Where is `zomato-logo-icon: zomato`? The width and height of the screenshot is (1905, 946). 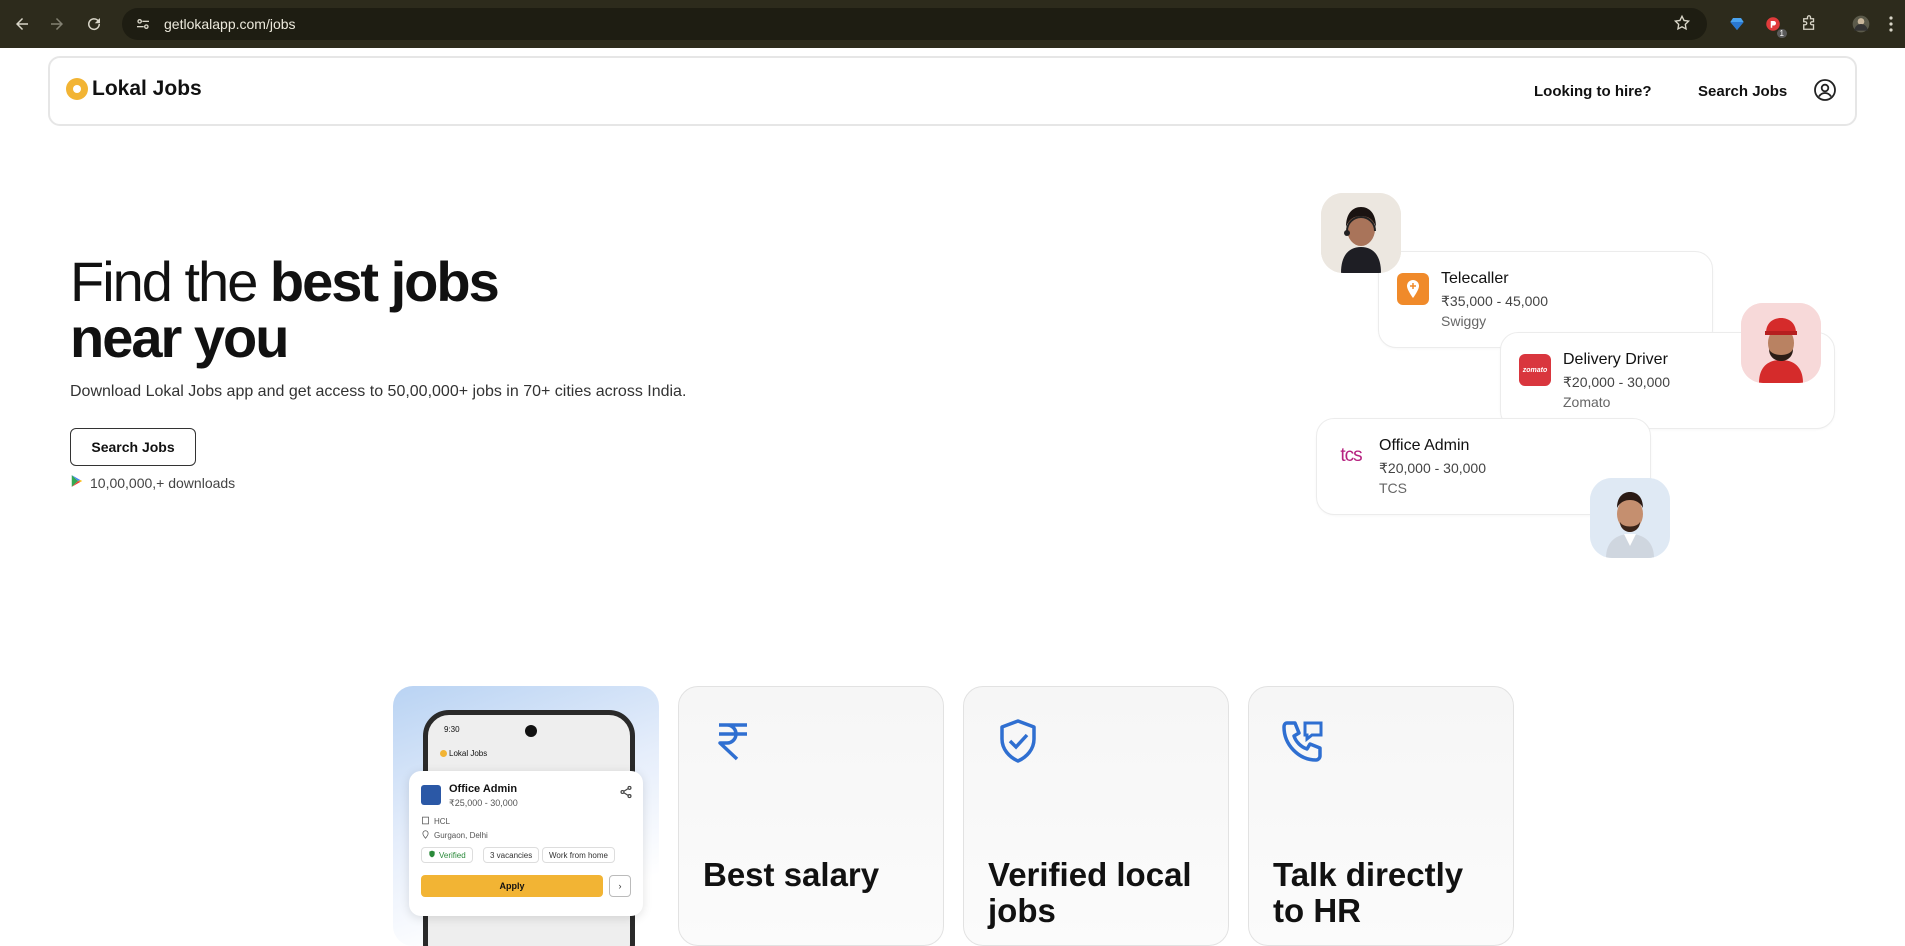 zomato-logo-icon: zomato is located at coordinates (1535, 370).